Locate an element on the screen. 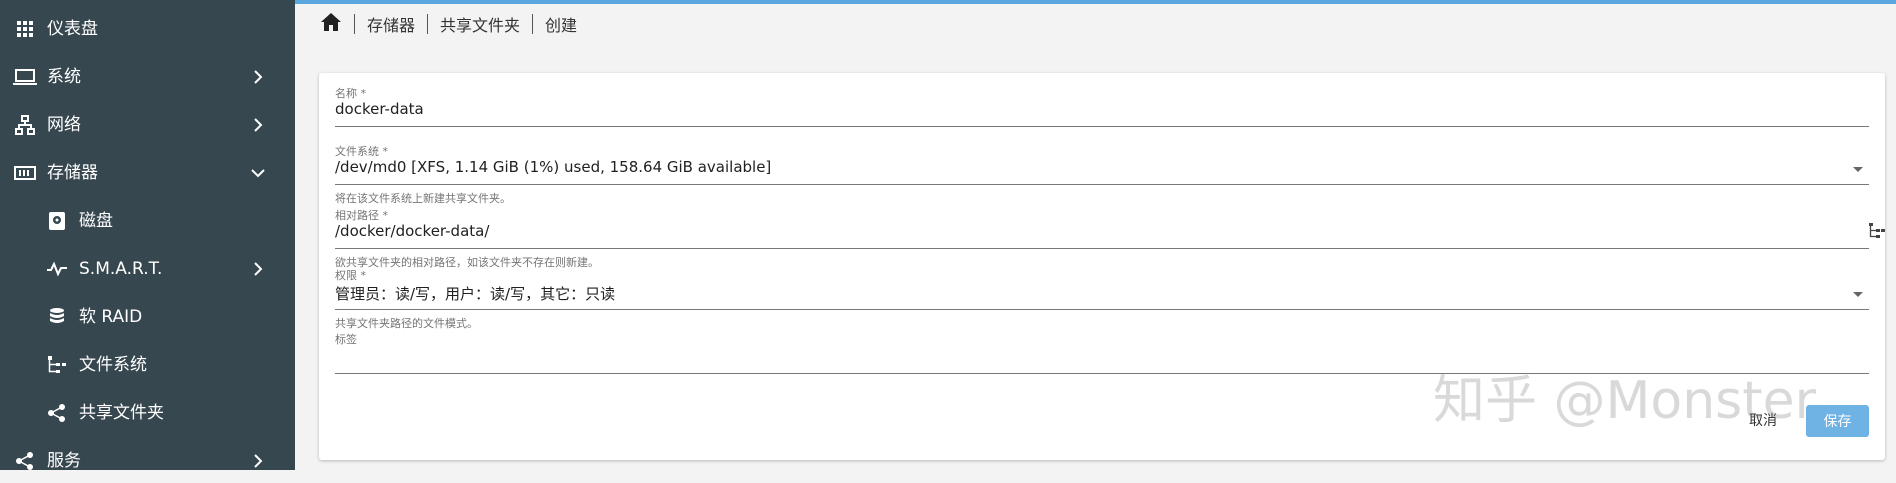 This screenshot has height=483, width=1896. sidebar-item-shared-folders: 共享文件夹 is located at coordinates (147, 413).